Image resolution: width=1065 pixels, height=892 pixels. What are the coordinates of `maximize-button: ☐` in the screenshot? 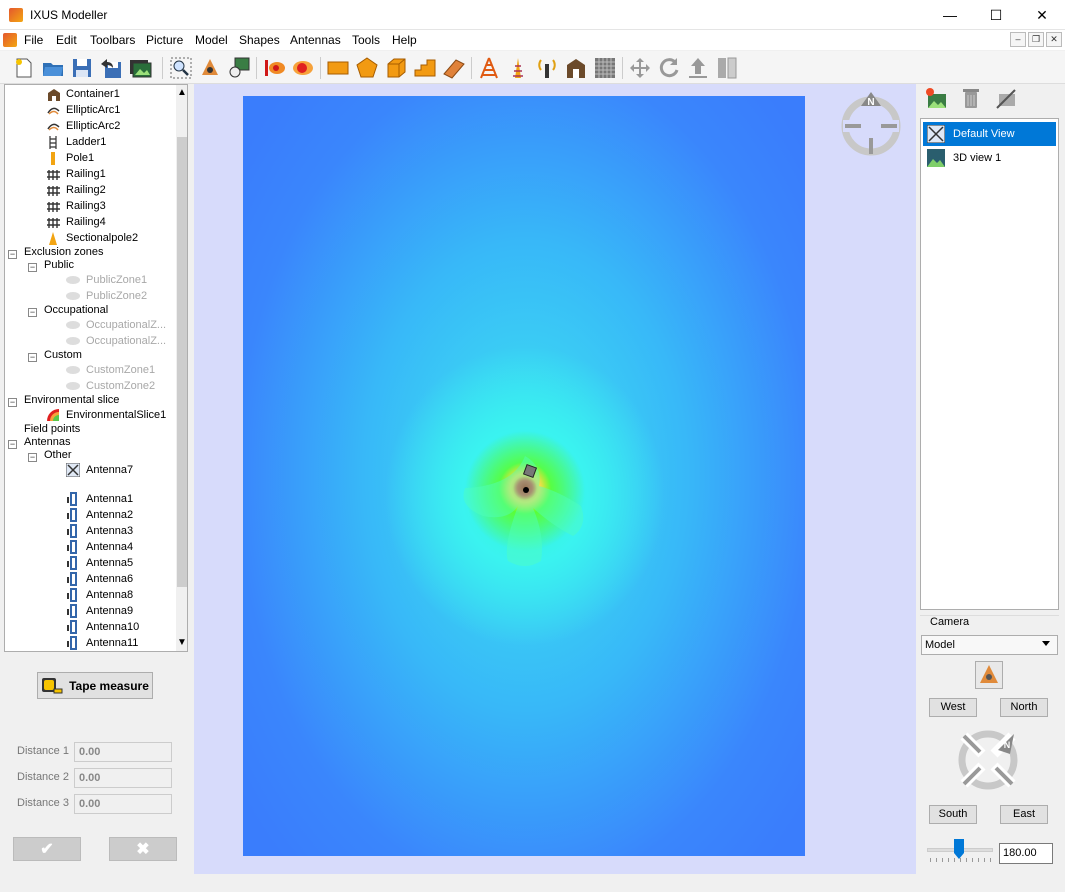 It's located at (996, 15).